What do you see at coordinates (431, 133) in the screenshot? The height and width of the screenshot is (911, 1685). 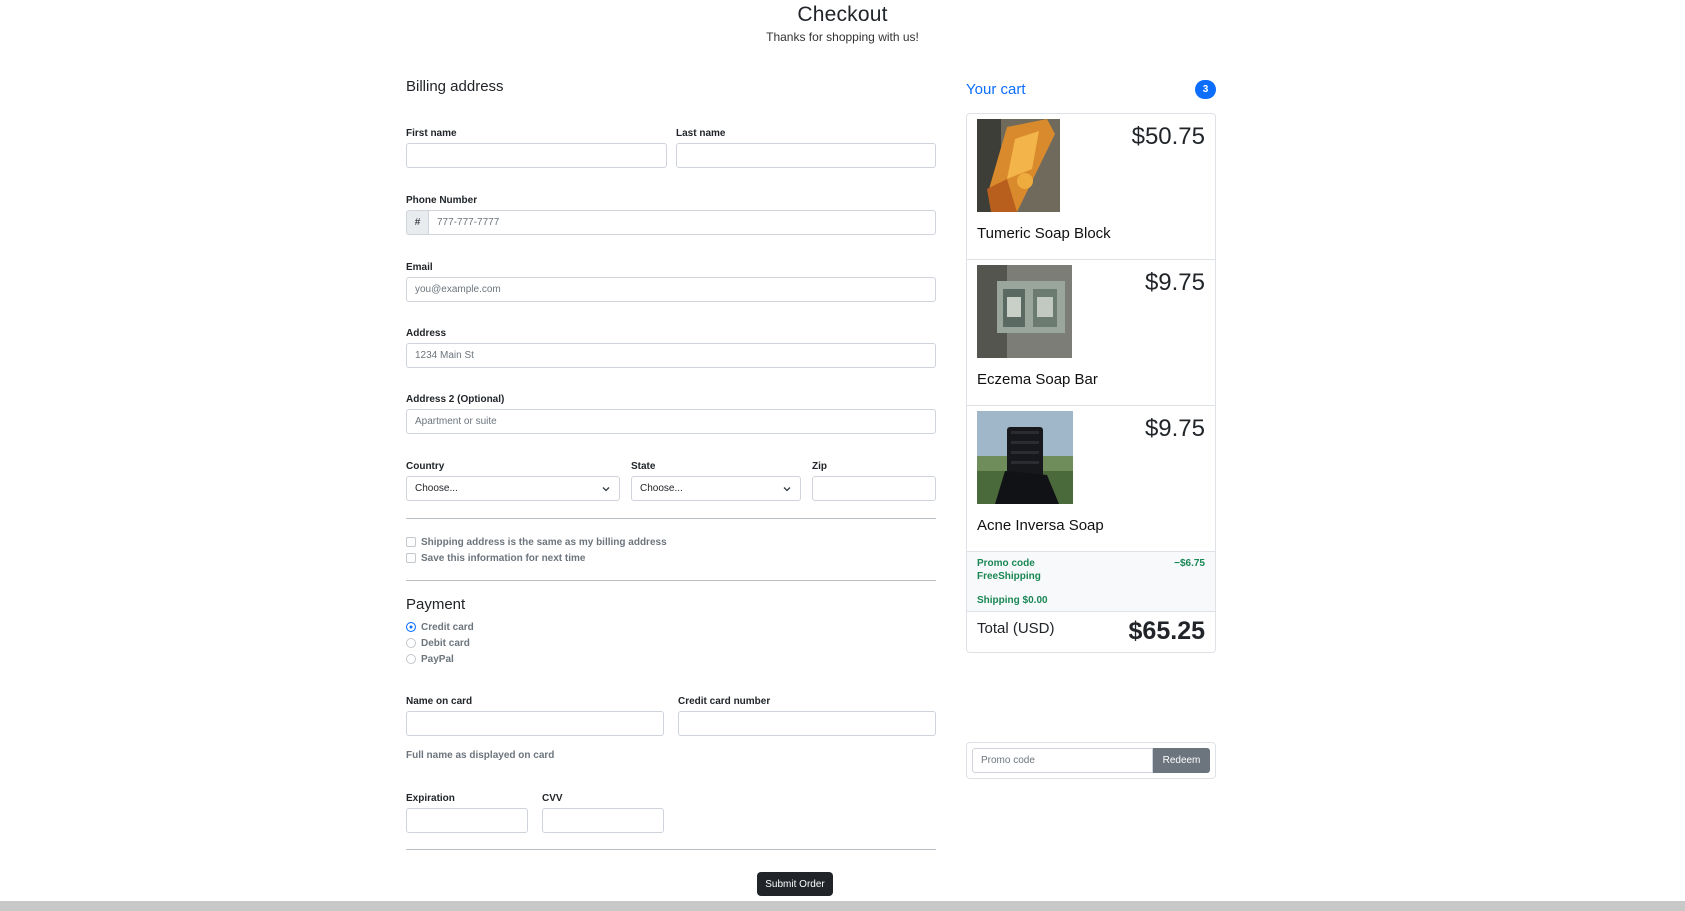 I see `first-name-label: First name` at bounding box center [431, 133].